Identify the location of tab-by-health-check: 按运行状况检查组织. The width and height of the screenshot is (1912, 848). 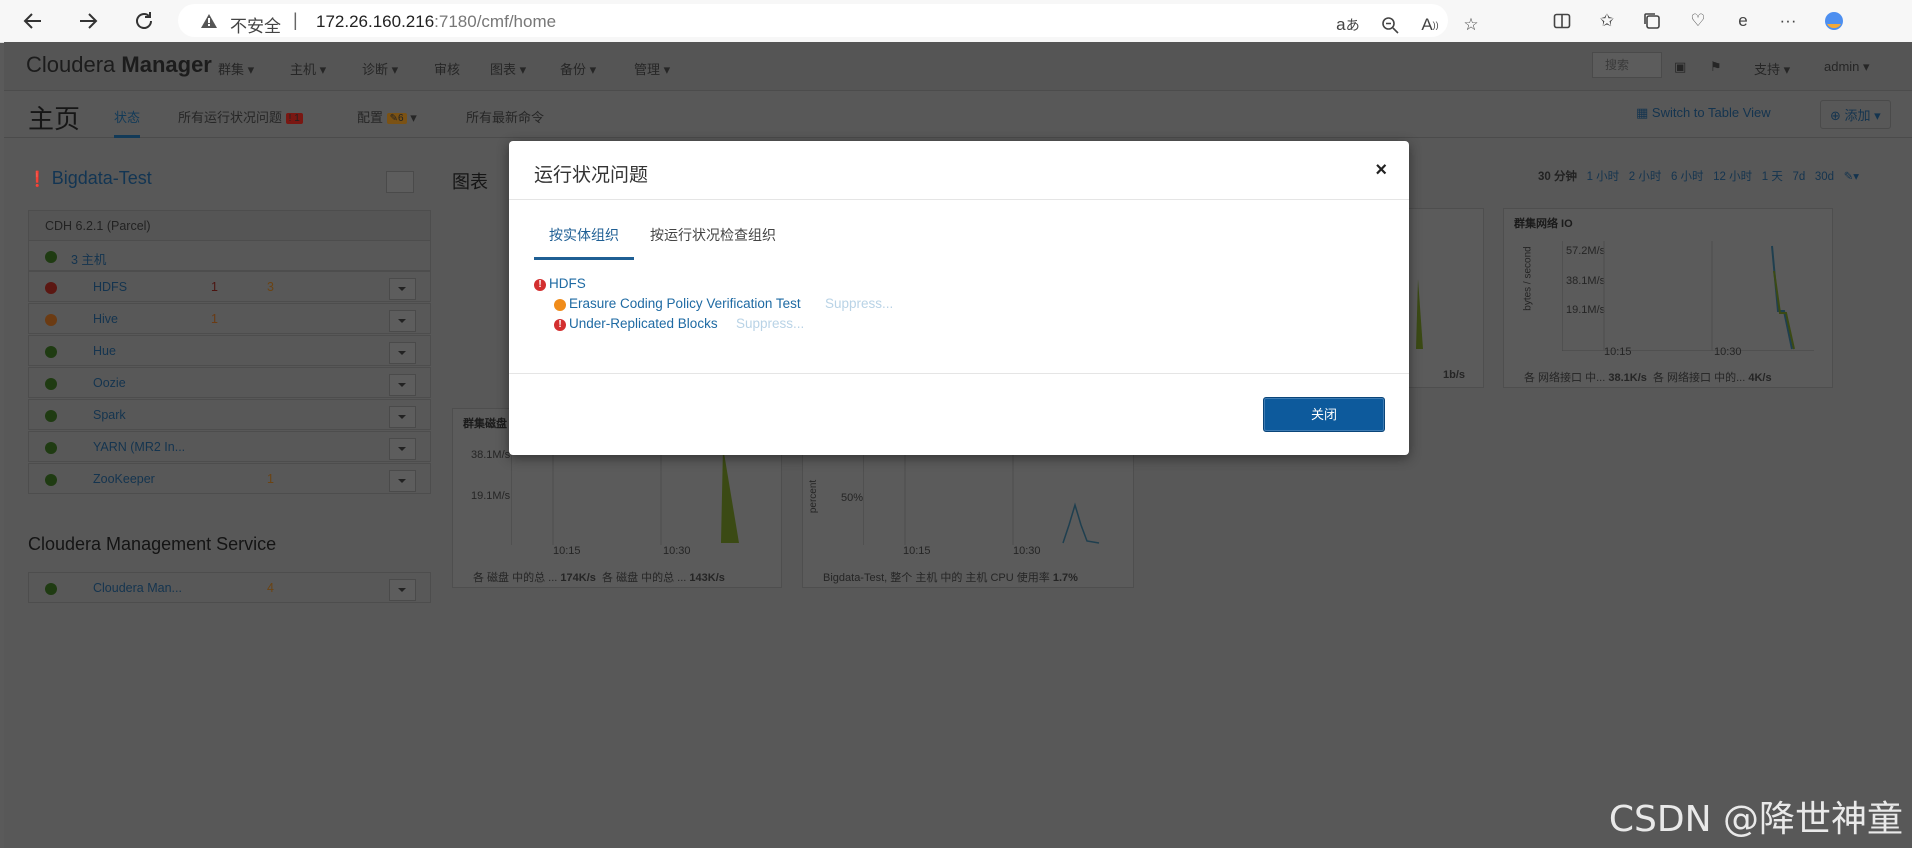
(713, 235).